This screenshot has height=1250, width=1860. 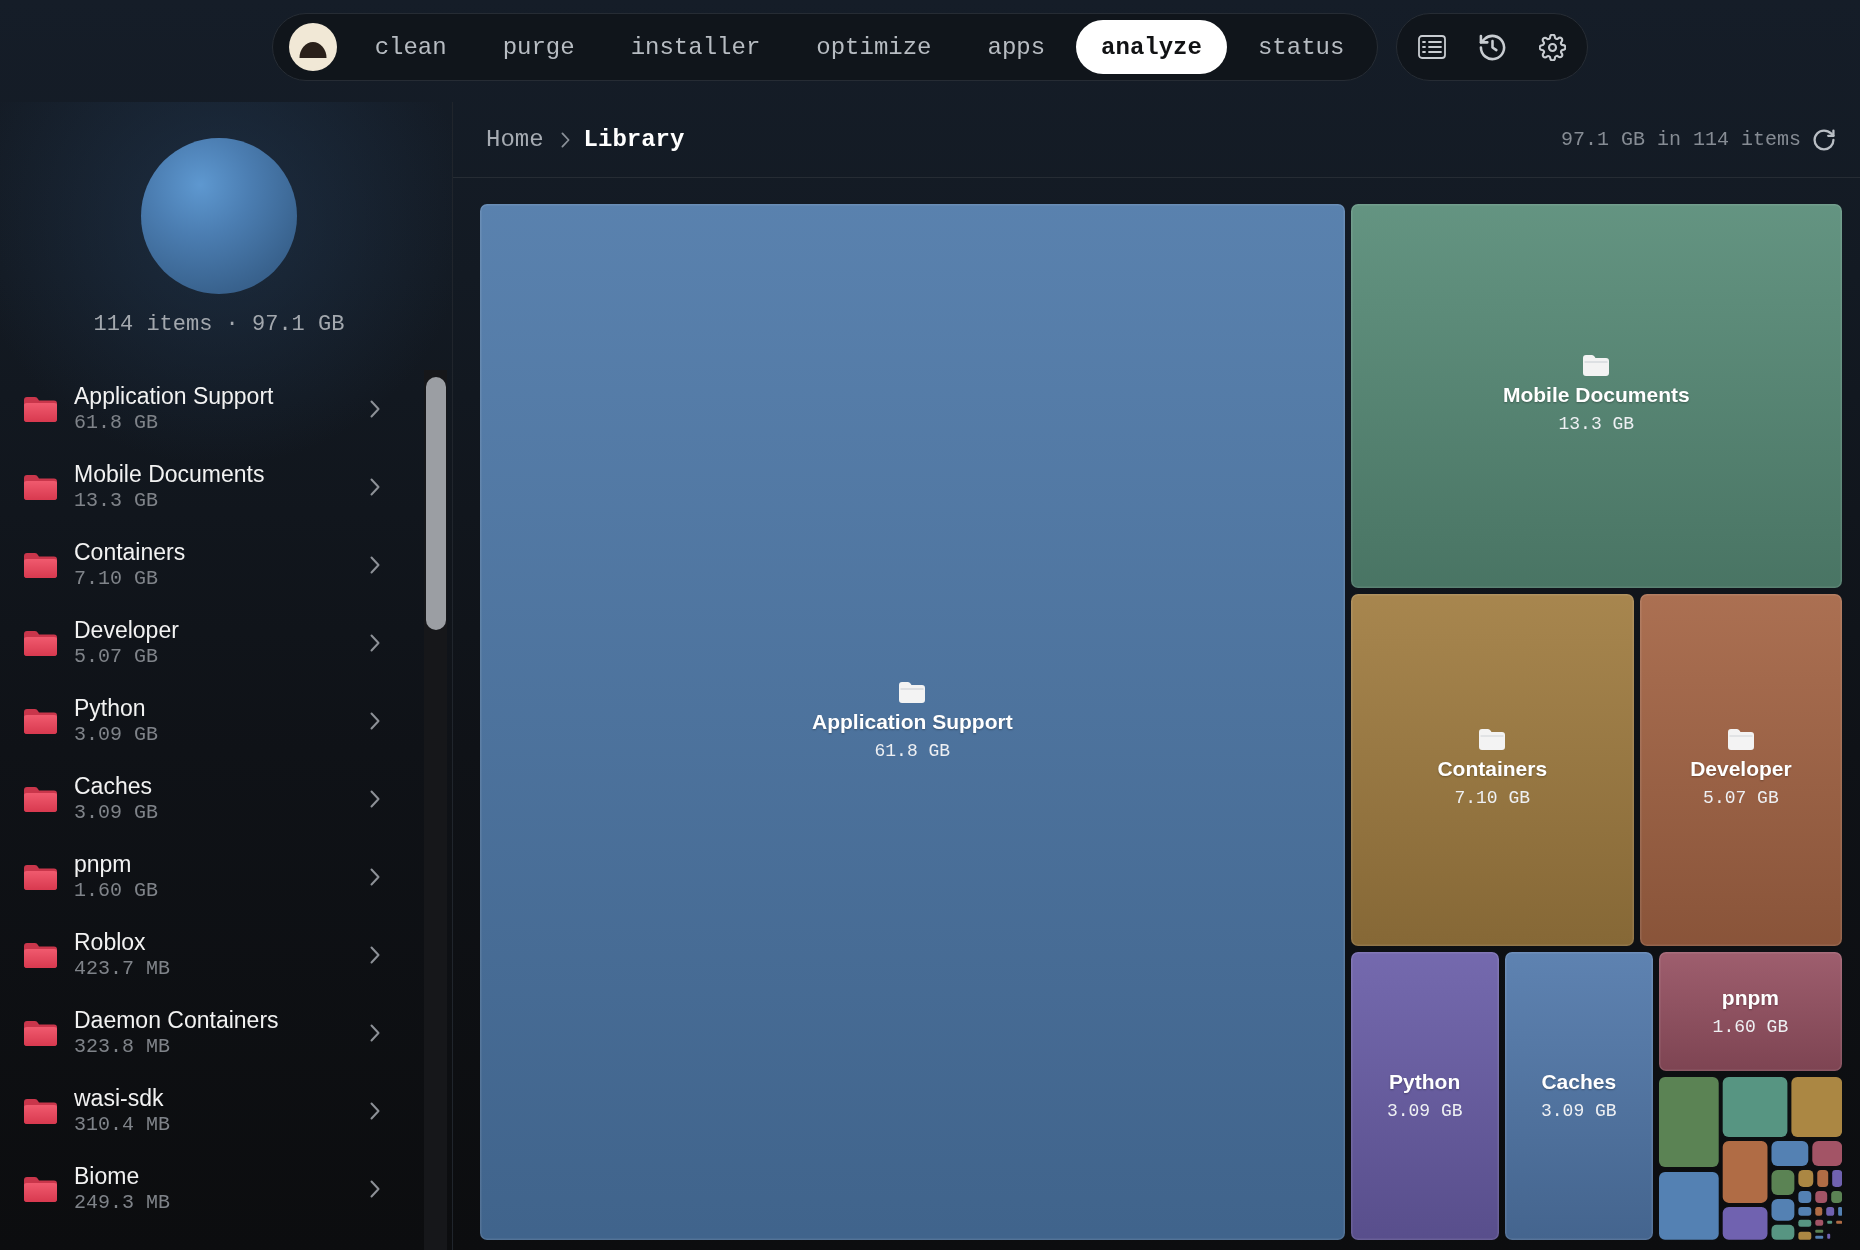 I want to click on refresh-icon, so click(x=1824, y=139).